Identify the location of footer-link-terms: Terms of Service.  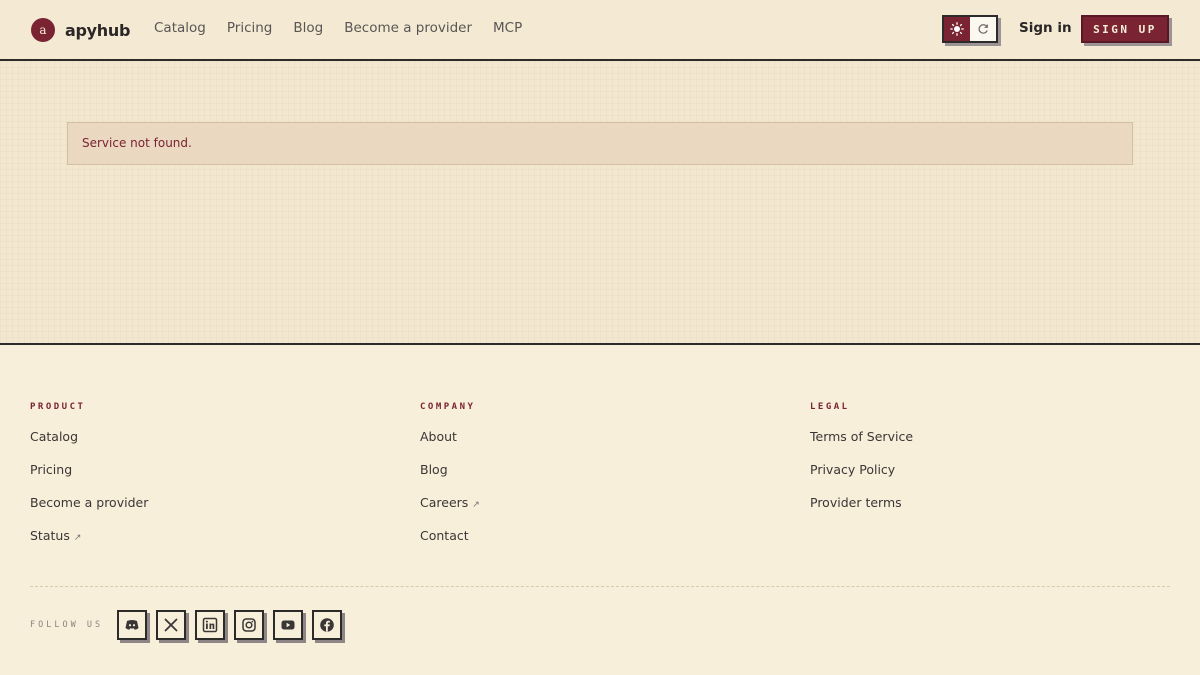
(861, 437).